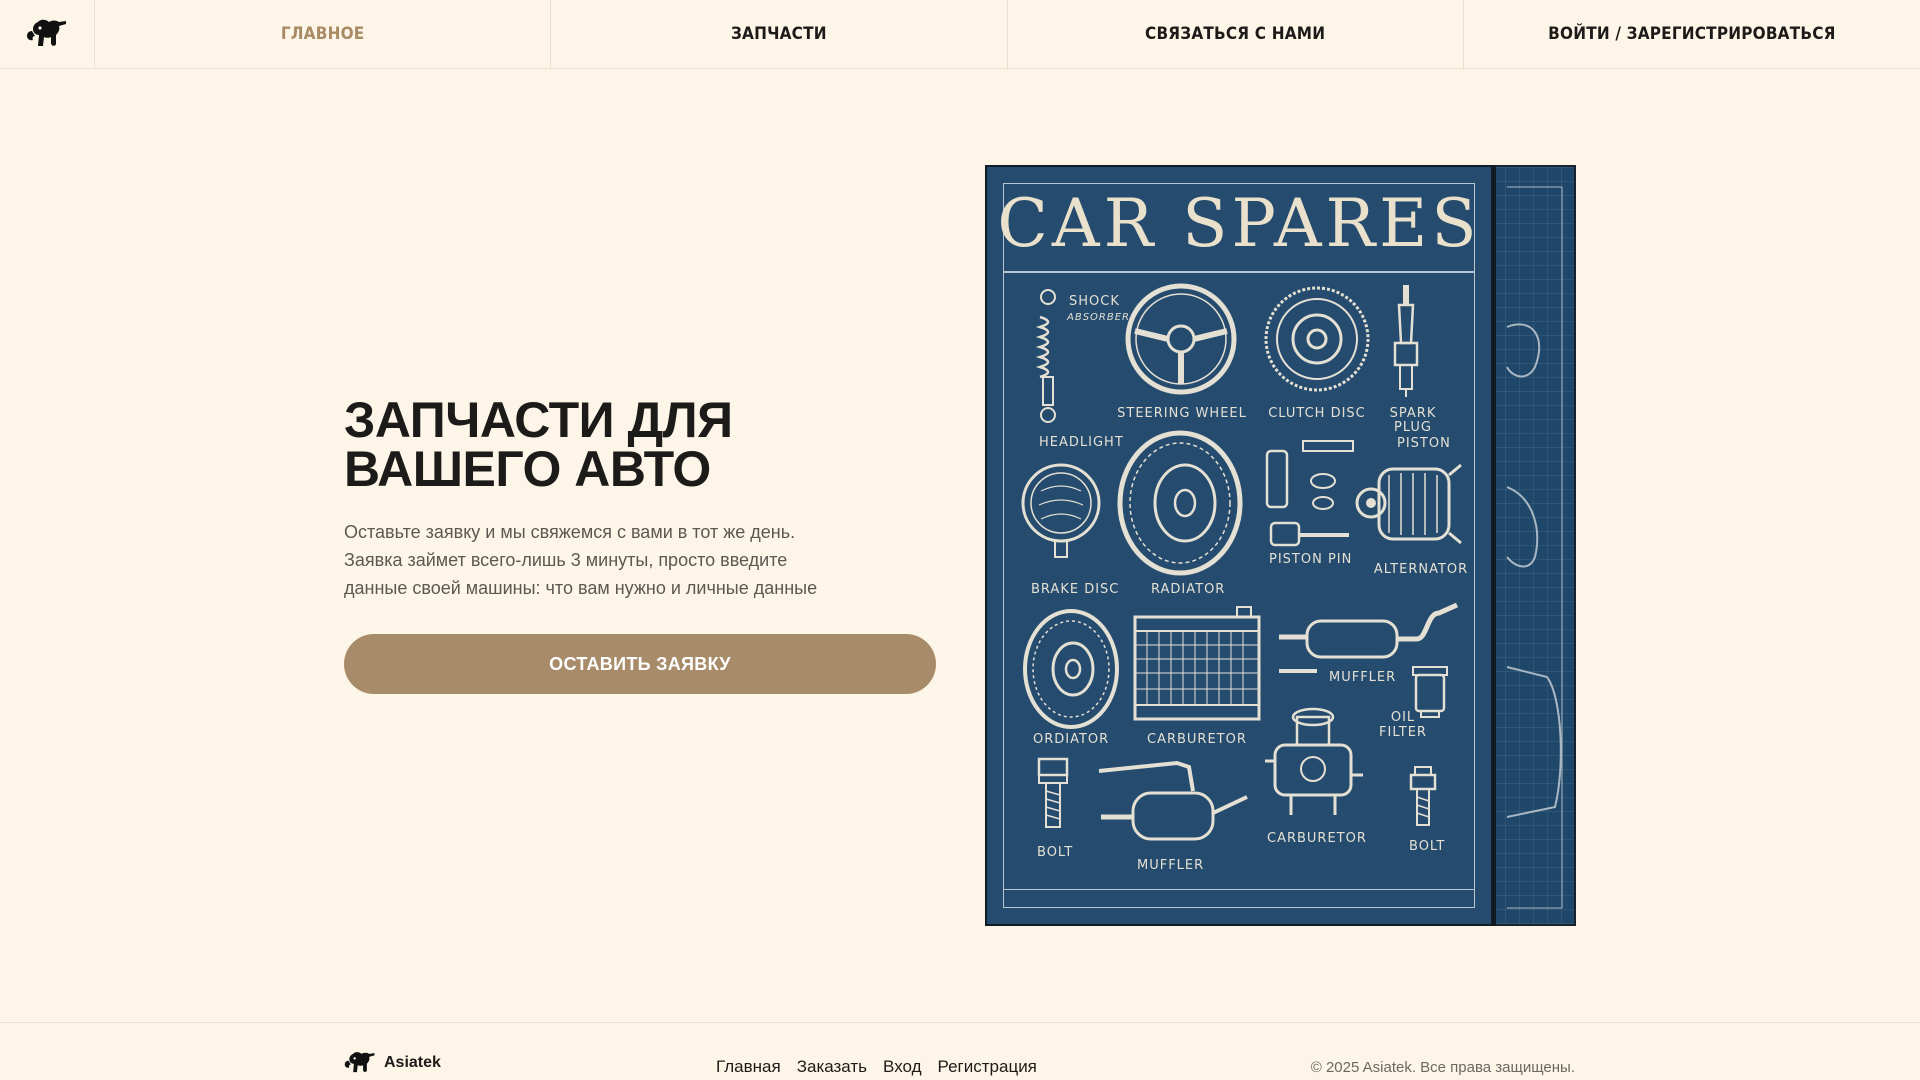  I want to click on label-bolt-1: BOLT, so click(1055, 852).